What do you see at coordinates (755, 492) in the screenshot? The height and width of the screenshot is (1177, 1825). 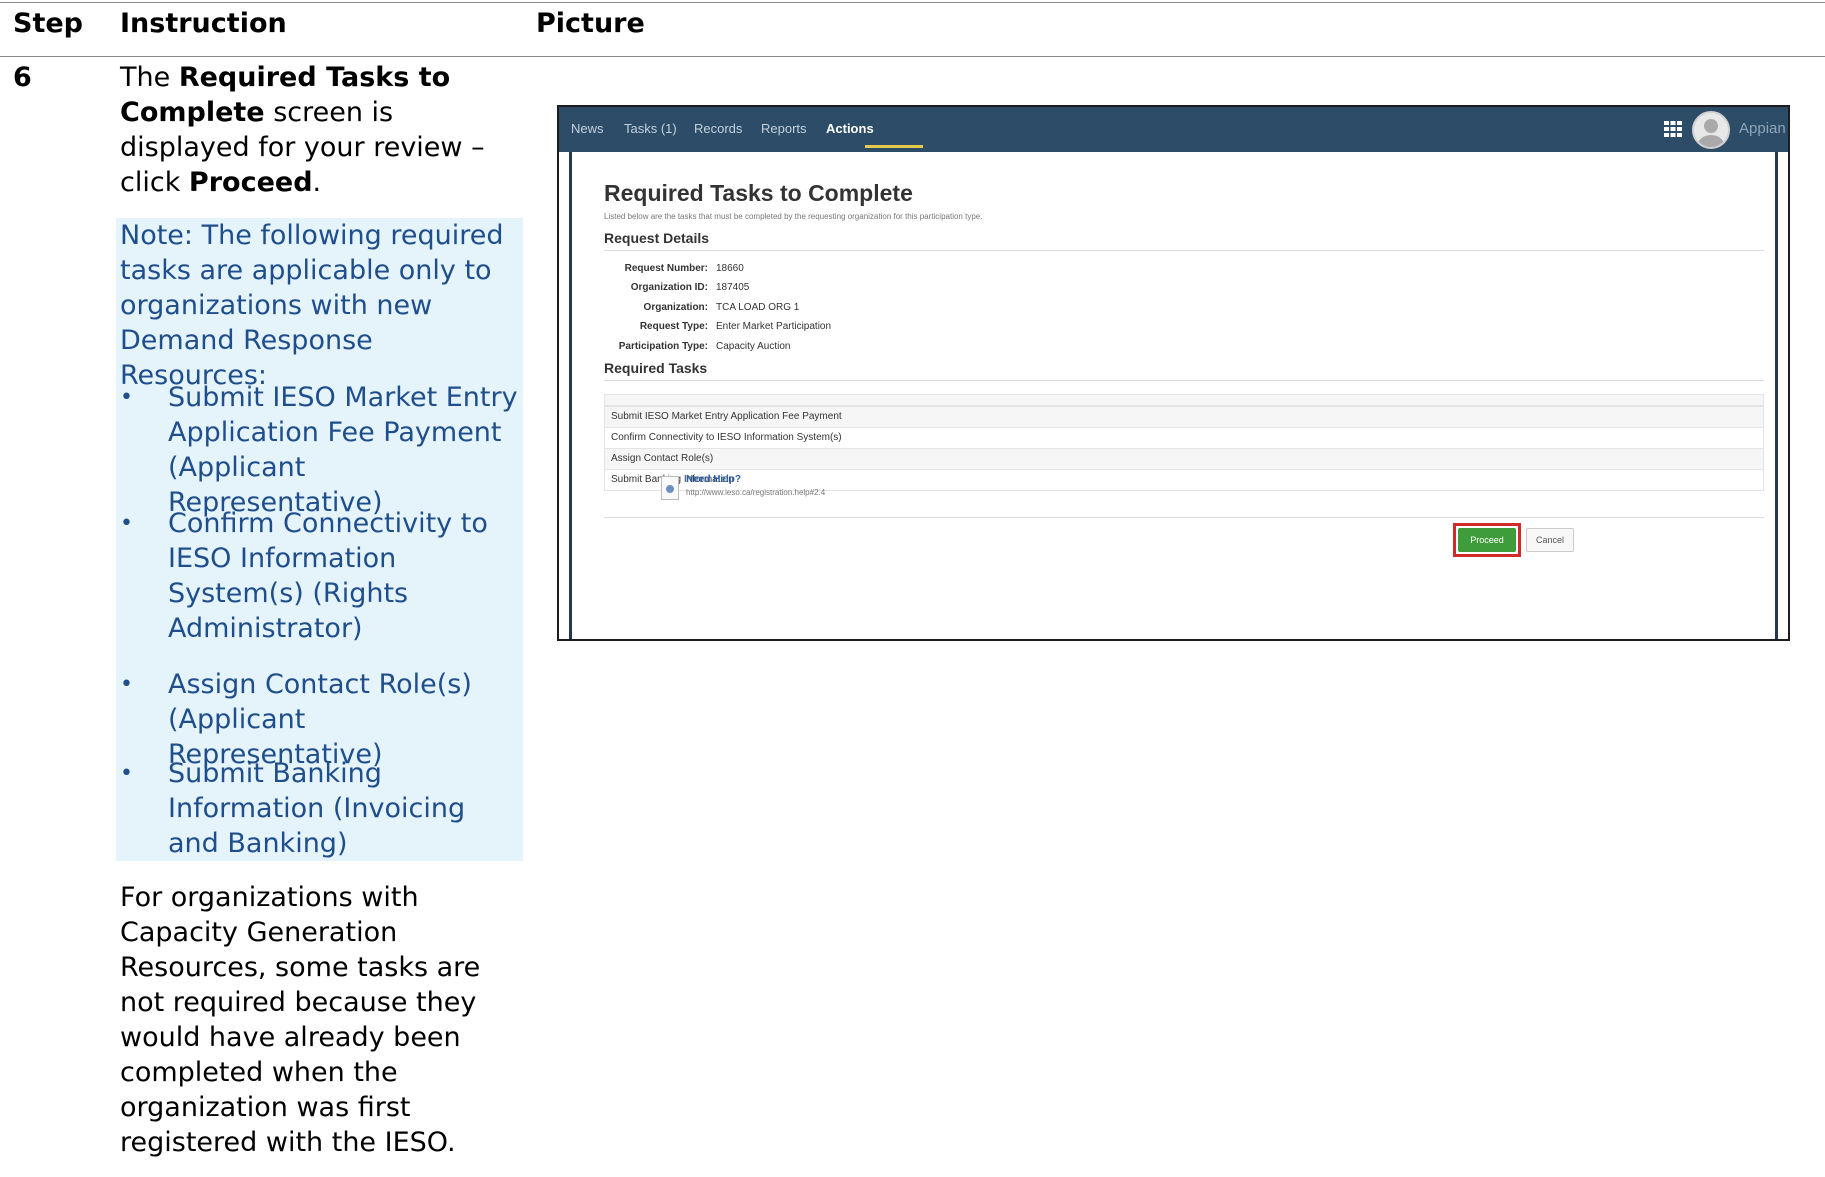 I see `help-url: http://www.ieso.ca/registration.help#2.4` at bounding box center [755, 492].